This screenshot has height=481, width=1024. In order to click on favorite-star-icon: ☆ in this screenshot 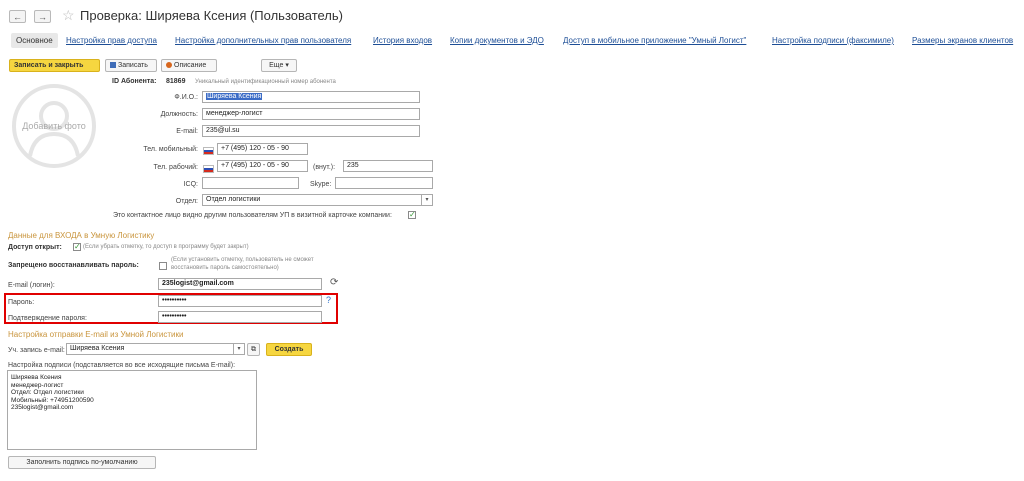, I will do `click(68, 15)`.